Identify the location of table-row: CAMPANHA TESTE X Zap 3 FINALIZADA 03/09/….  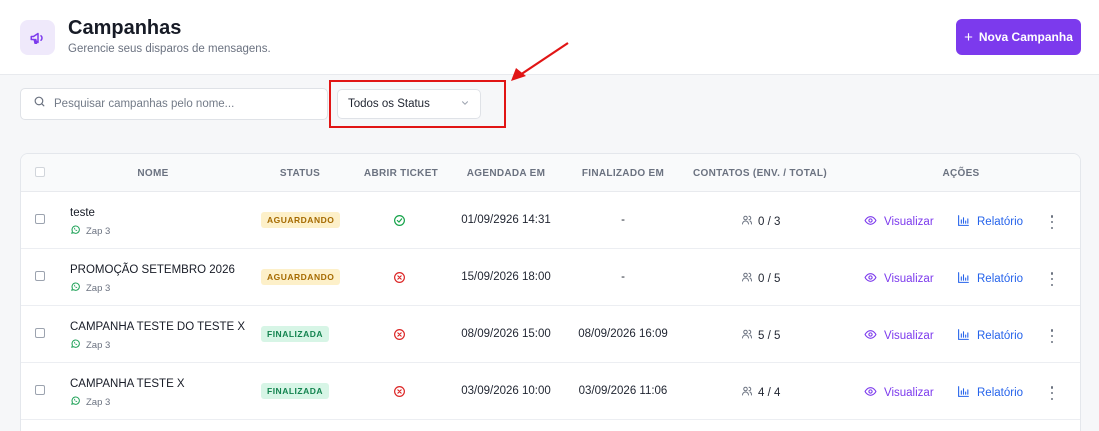
(550, 391).